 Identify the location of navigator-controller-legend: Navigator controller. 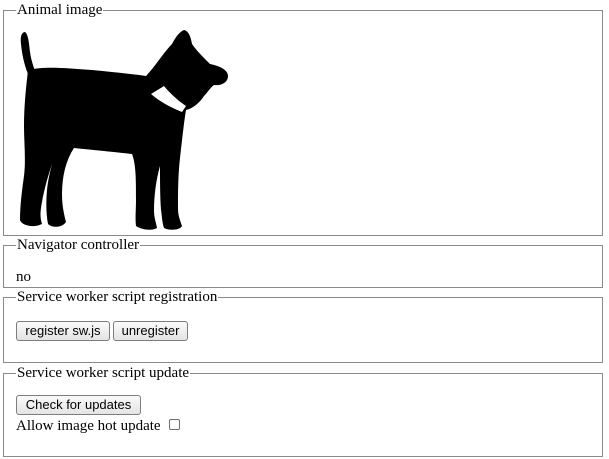
(78, 245).